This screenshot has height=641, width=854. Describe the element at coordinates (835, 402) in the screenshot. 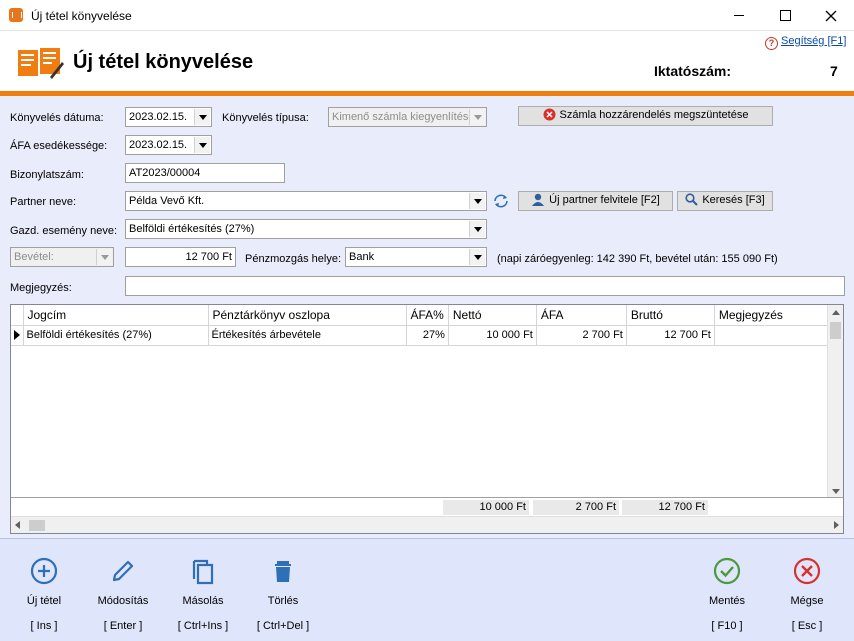

I see `vertical-scrollbar` at that location.